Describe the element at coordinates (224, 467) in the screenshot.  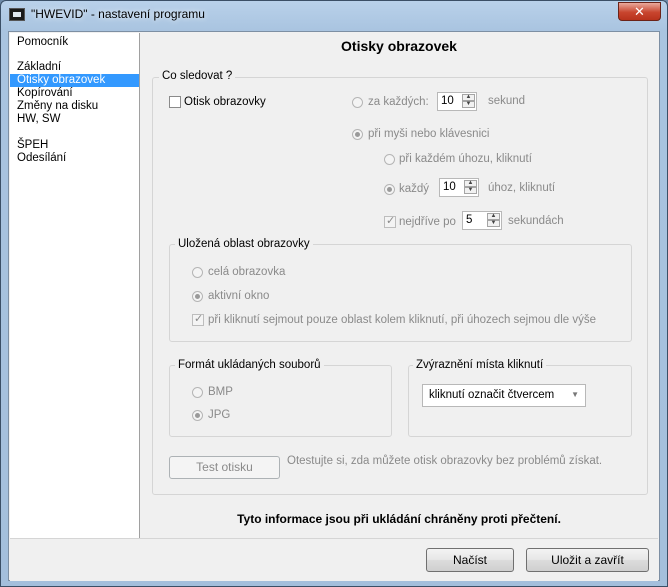
I see `test-button: Test otisku` at that location.